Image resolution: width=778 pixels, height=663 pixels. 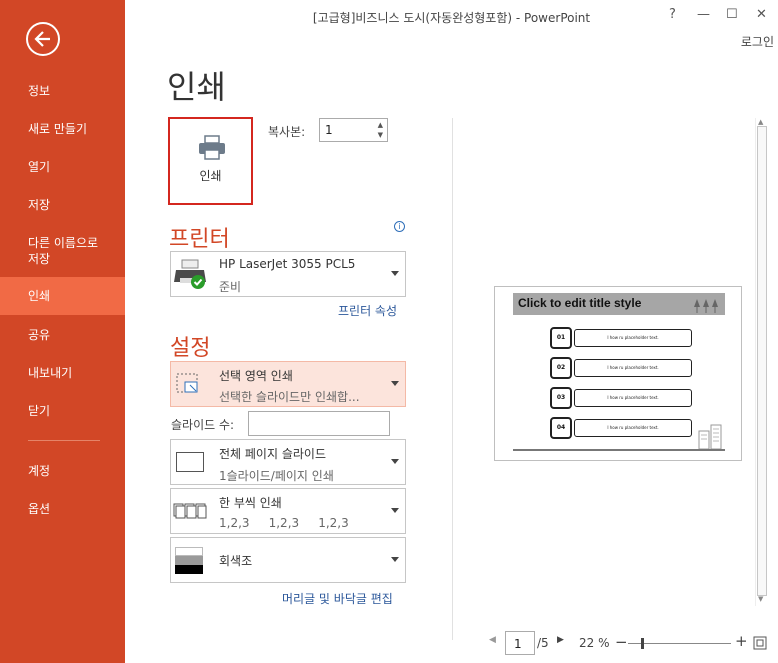 What do you see at coordinates (672, 14) in the screenshot?
I see `help-button: ?` at bounding box center [672, 14].